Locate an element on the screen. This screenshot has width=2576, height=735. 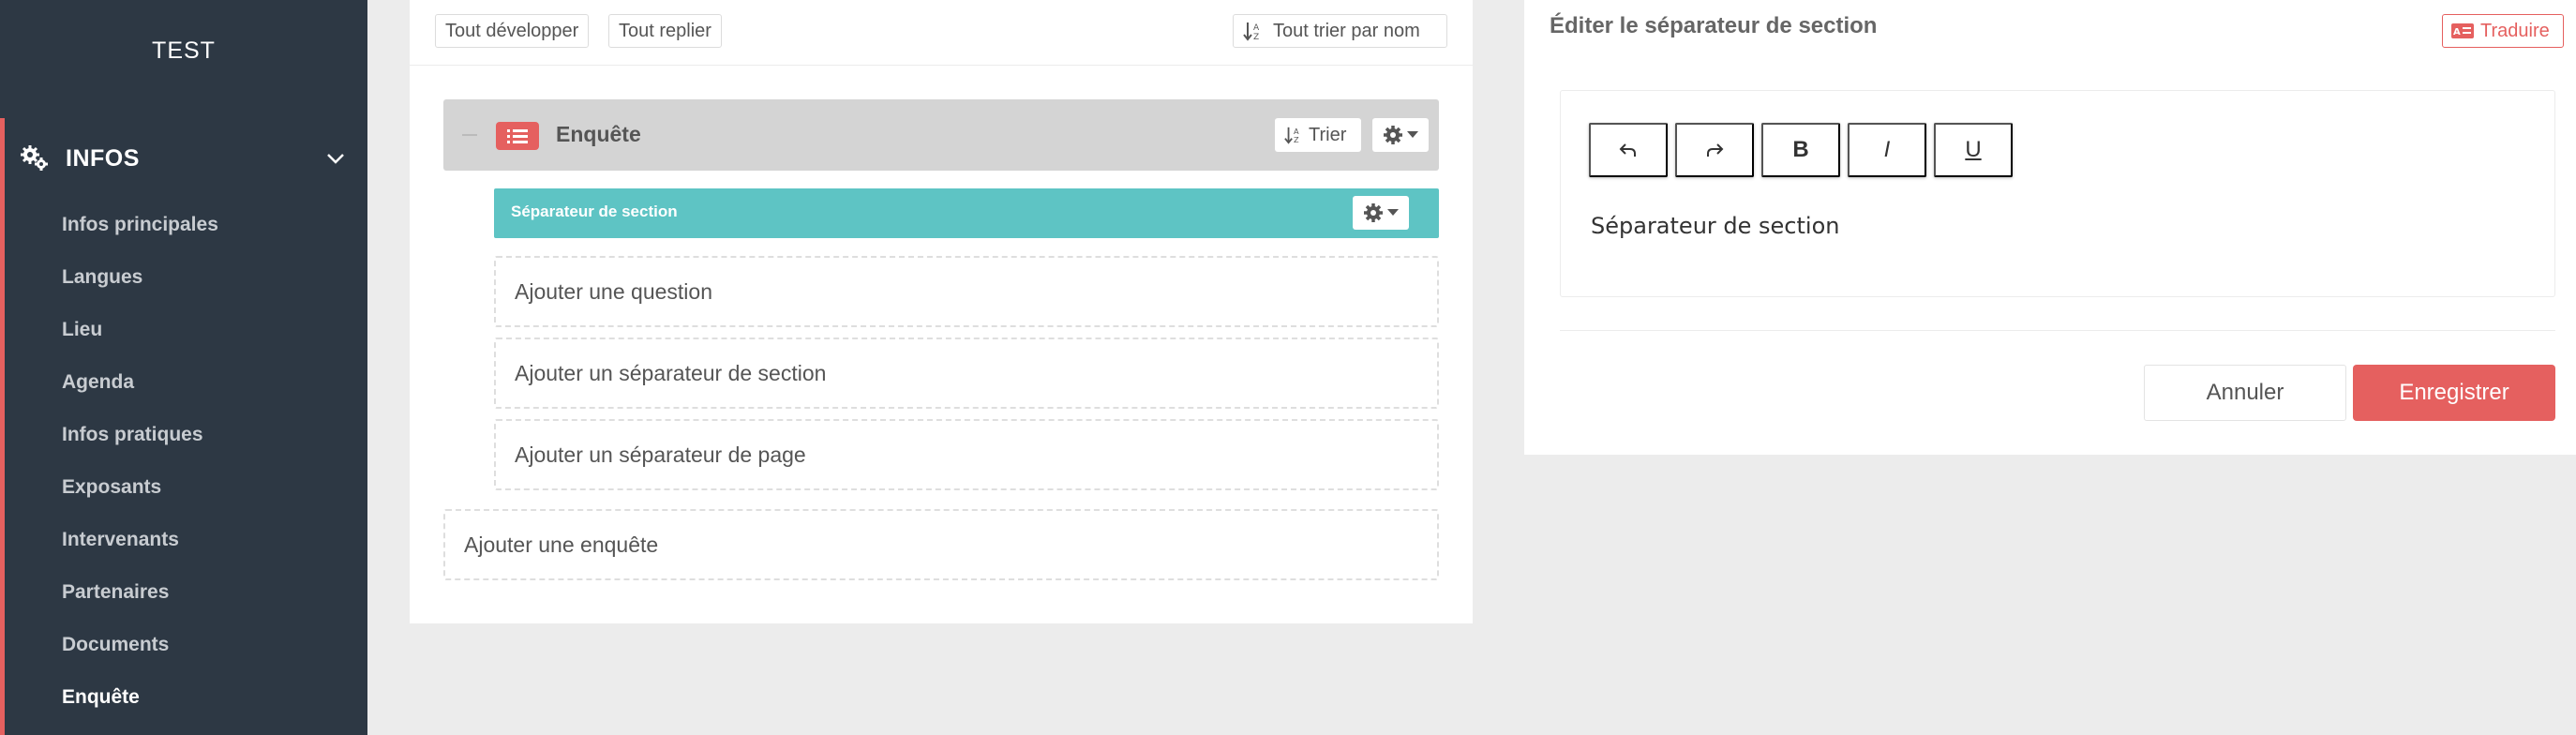
sidebar-section-infos: INFOS is located at coordinates (183, 158).